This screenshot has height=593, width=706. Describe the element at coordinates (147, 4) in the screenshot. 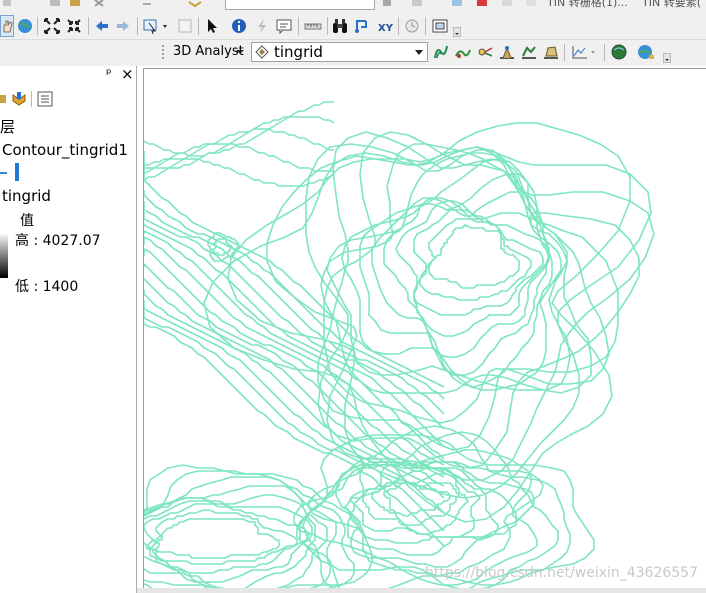

I see `undo-icon` at that location.